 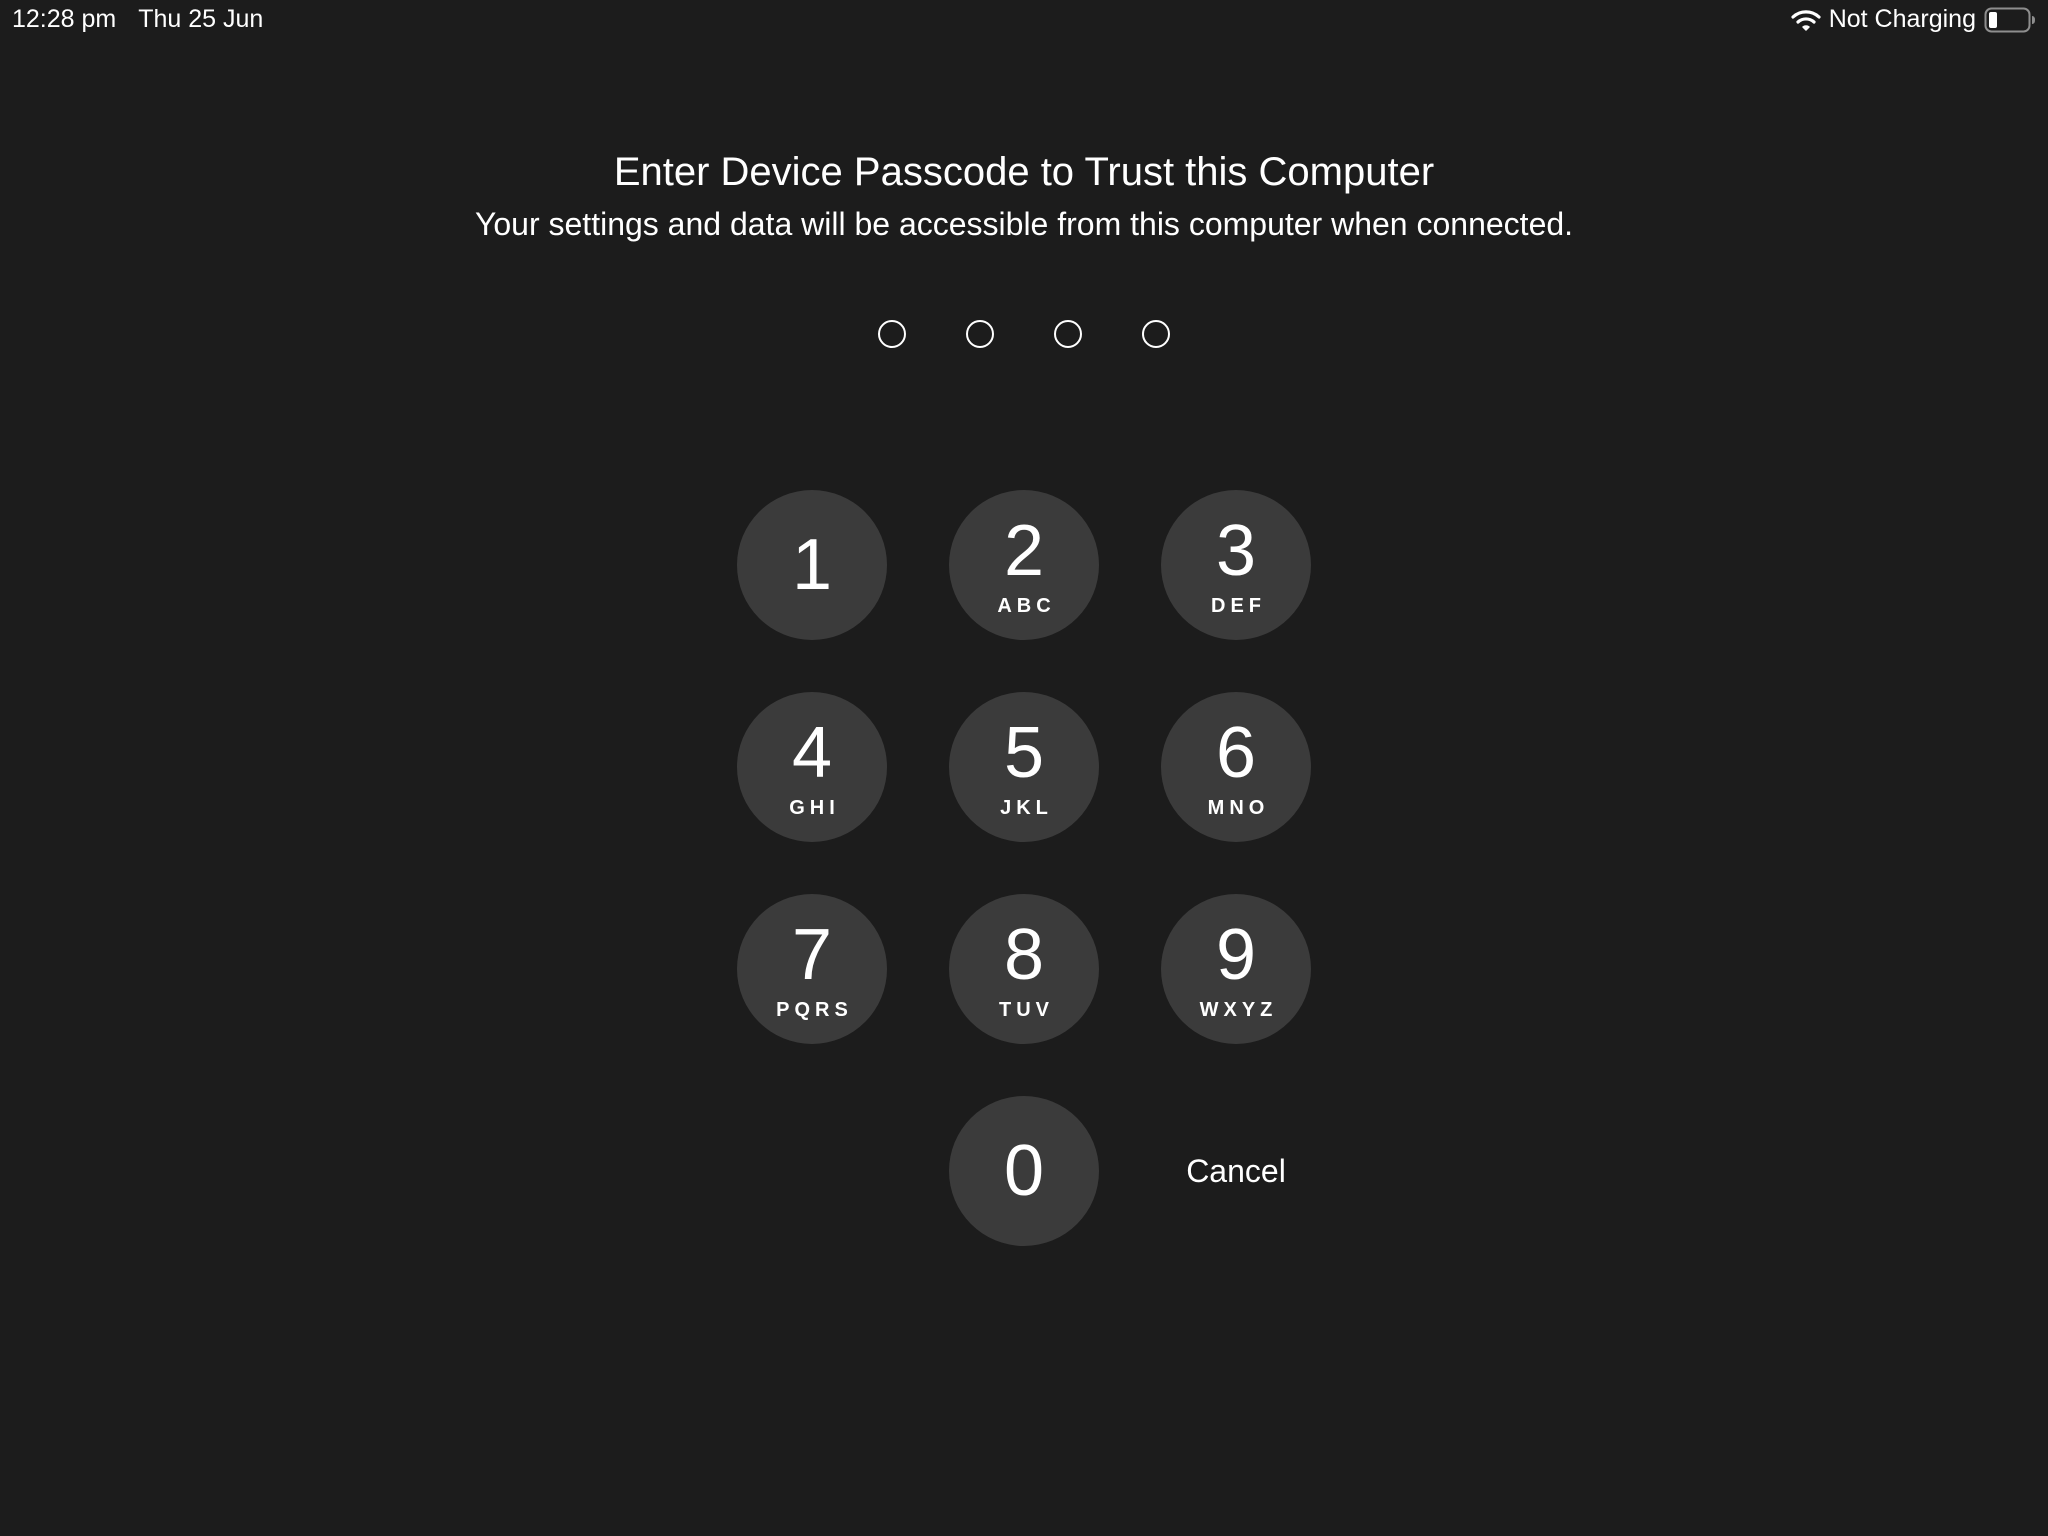 I want to click on key-8: 8 TUV, so click(x=1024, y=969).